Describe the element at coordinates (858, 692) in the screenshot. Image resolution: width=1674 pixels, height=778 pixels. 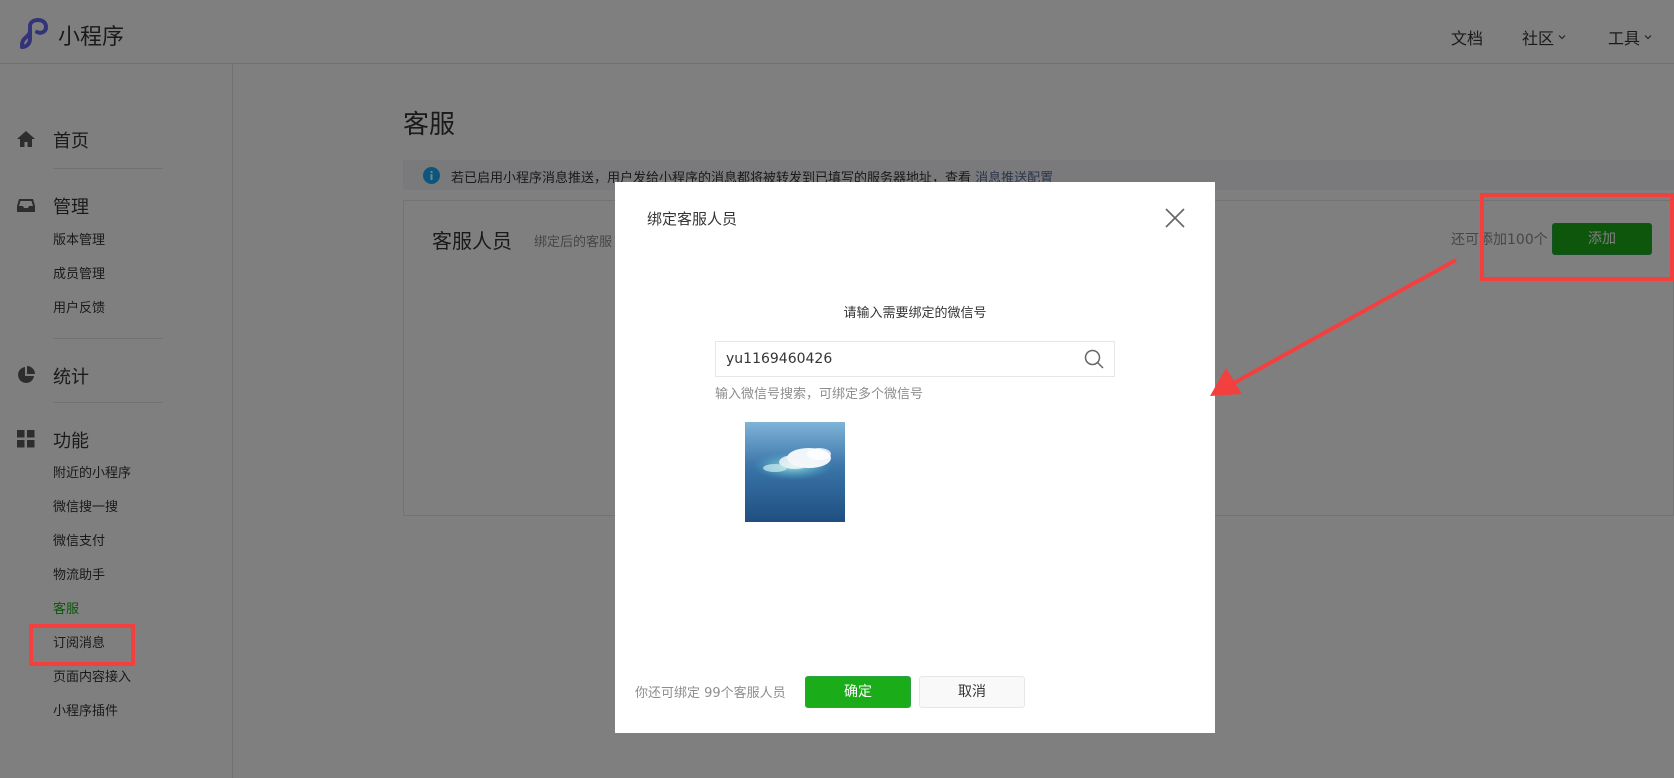
I see `confirm-button: 确定` at that location.